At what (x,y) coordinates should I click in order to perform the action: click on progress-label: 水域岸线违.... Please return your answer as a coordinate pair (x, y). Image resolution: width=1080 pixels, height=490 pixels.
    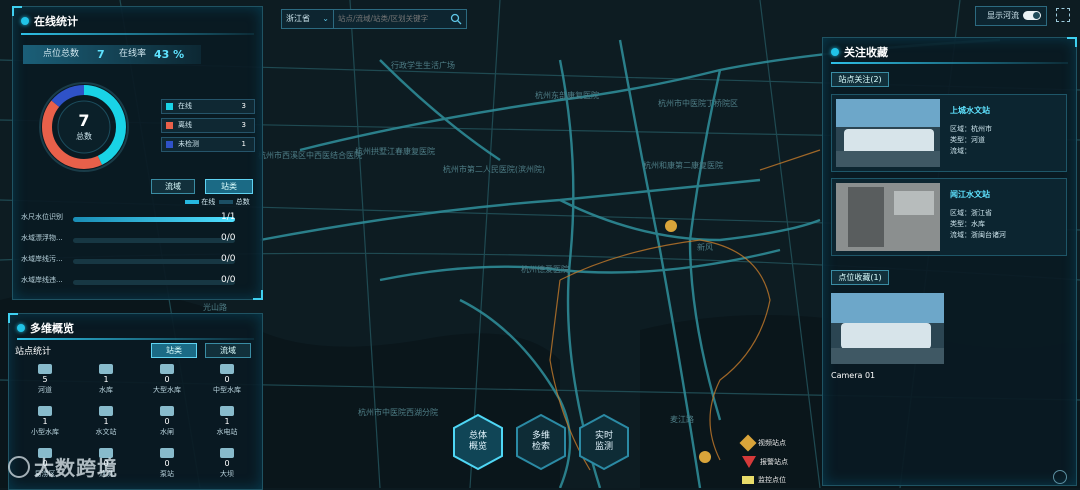
    Looking at the image, I should click on (42, 280).